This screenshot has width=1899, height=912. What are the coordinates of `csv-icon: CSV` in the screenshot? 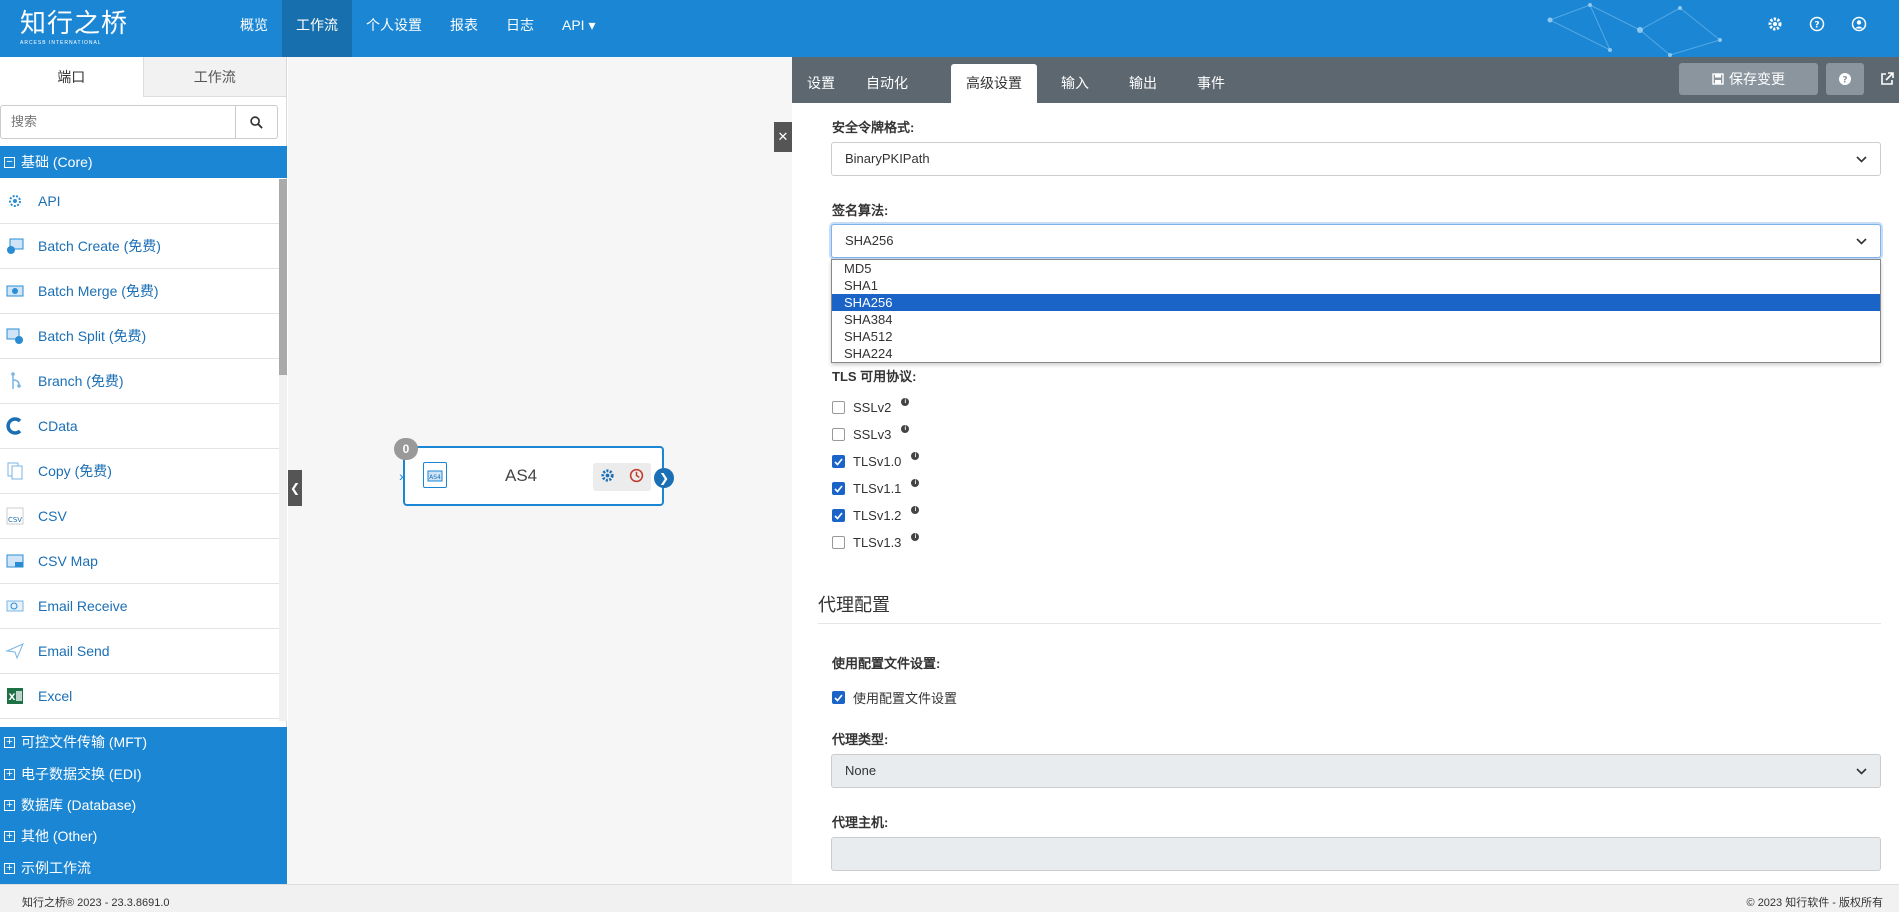 It's located at (15, 516).